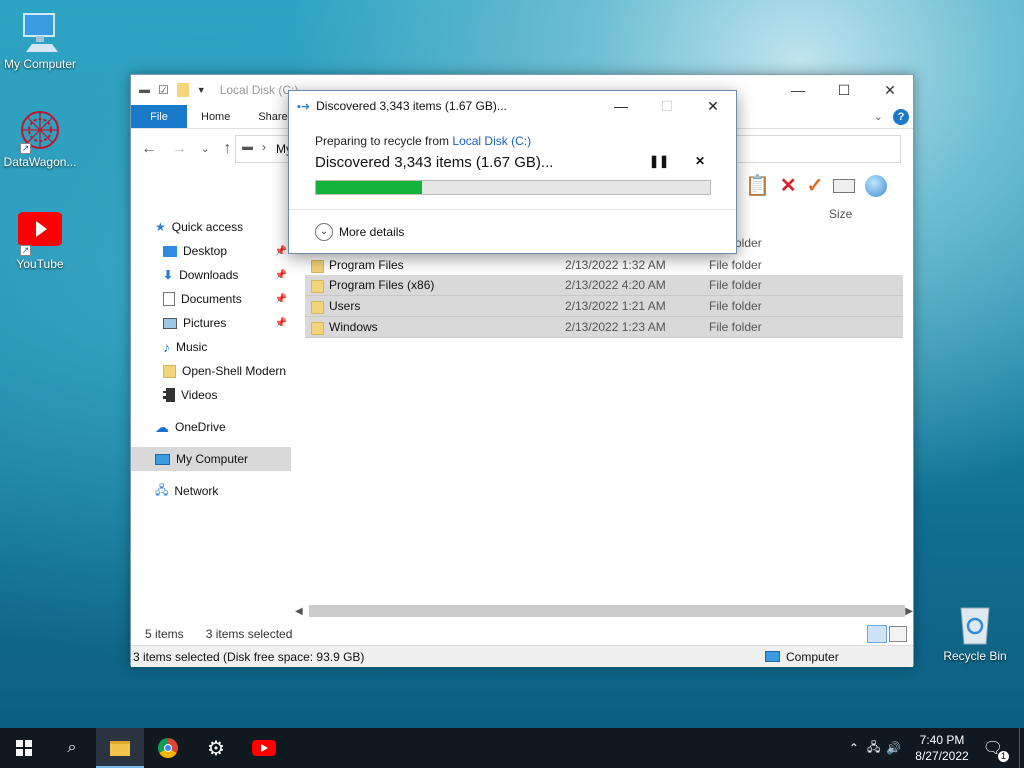 Image resolution: width=1024 pixels, height=768 pixels. What do you see at coordinates (604, 306) in the screenshot?
I see `table-row: Users 2/13/2022 1:21 AM File folder` at bounding box center [604, 306].